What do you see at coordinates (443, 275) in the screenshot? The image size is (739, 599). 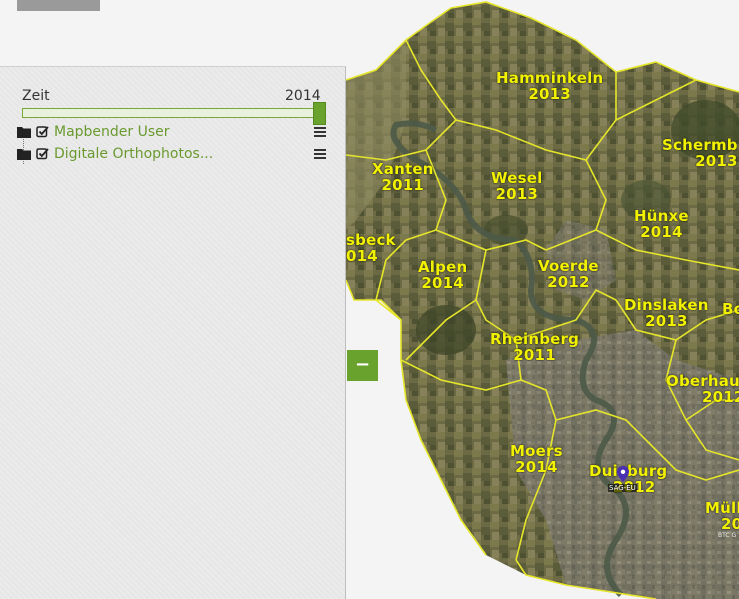 I see `district-label: Alpen 2014` at bounding box center [443, 275].